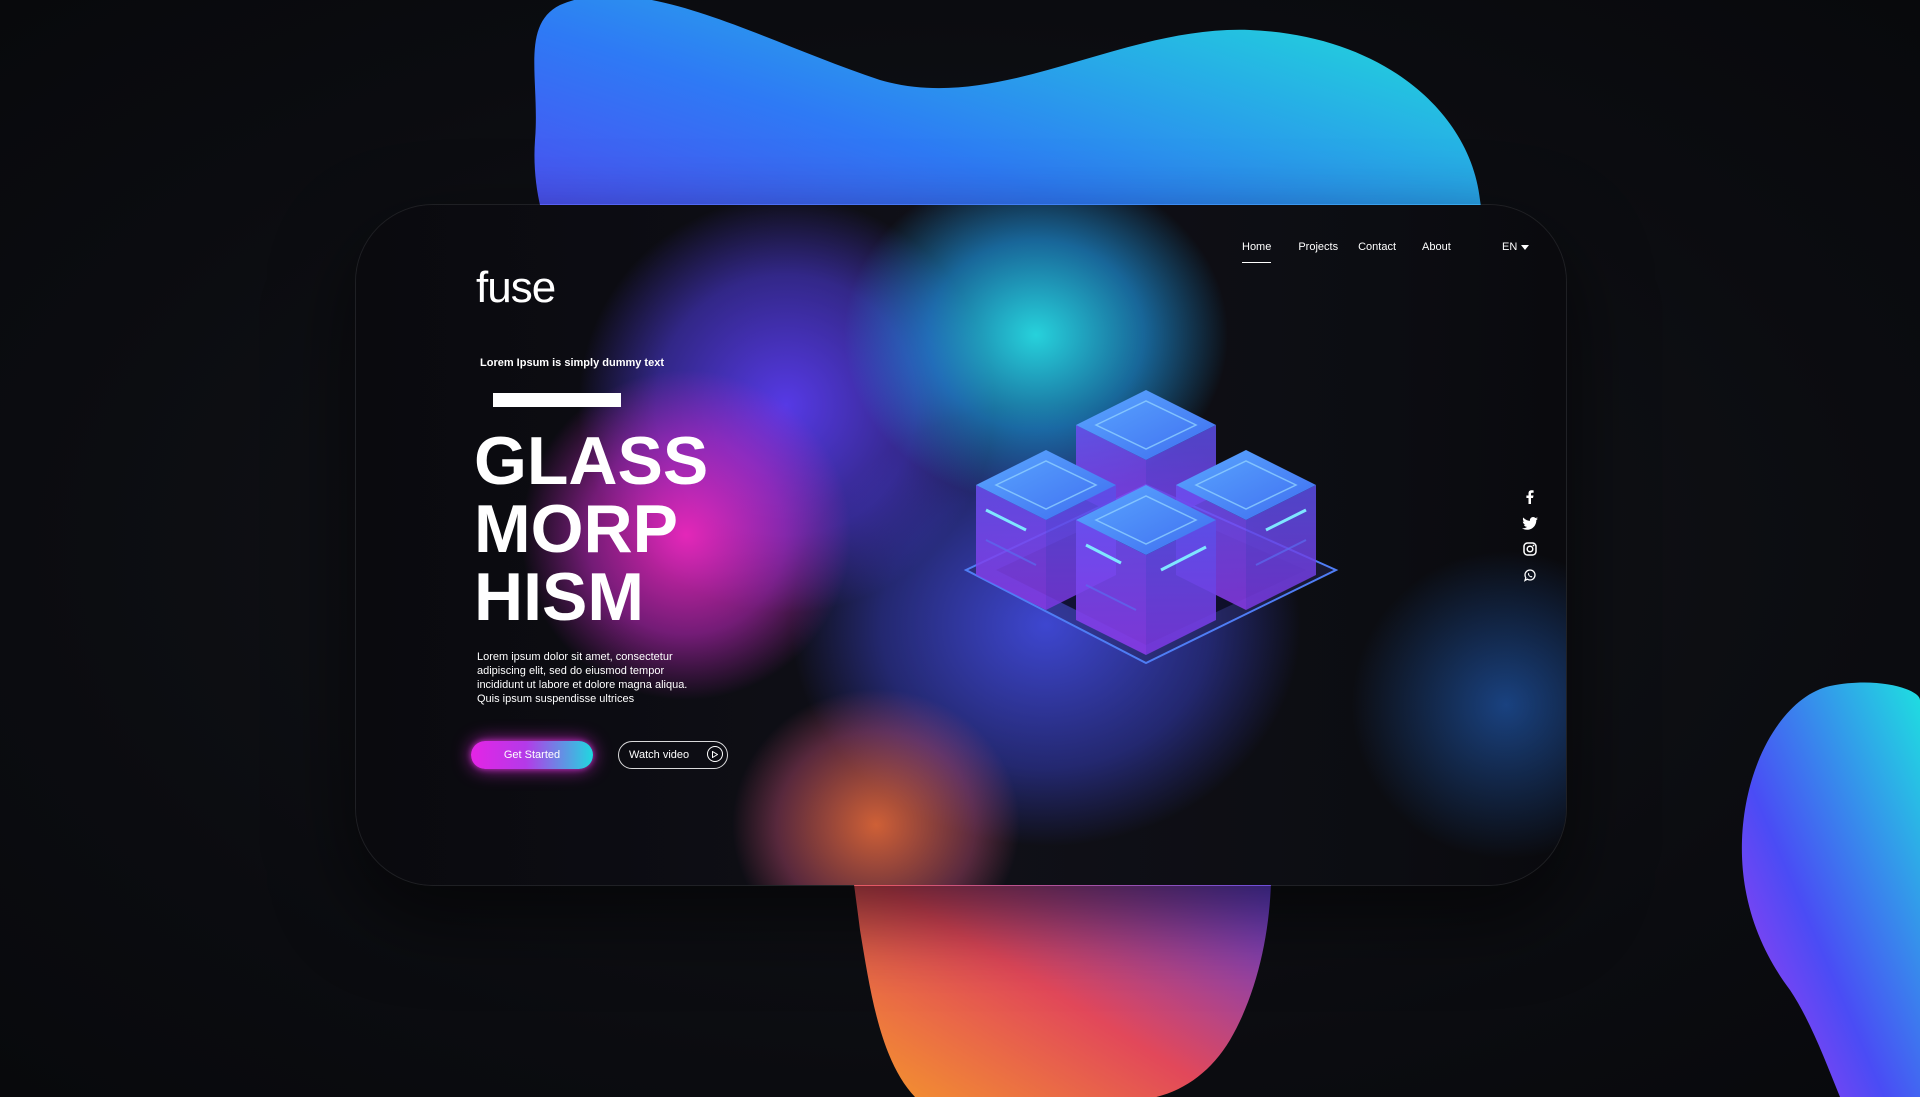 The image size is (1920, 1097). What do you see at coordinates (659, 755) in the screenshot?
I see `watch-video-label: Watch video` at bounding box center [659, 755].